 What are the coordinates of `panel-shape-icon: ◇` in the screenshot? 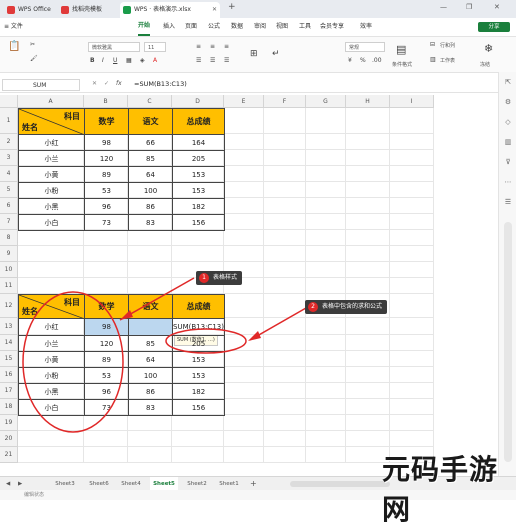 It's located at (508, 123).